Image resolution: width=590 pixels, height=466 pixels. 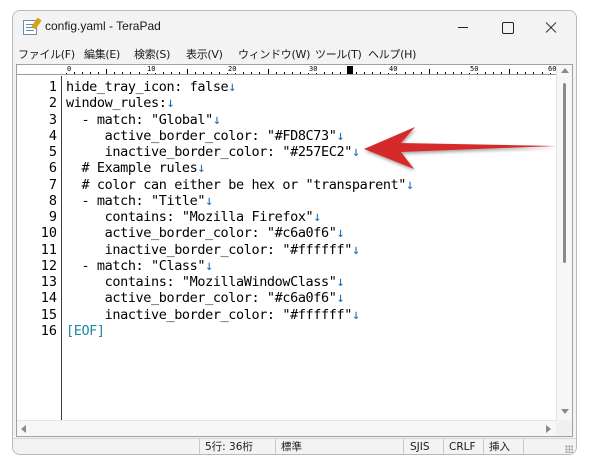 What do you see at coordinates (423, 446) in the screenshot?
I see `status-encoding: SJIS` at bounding box center [423, 446].